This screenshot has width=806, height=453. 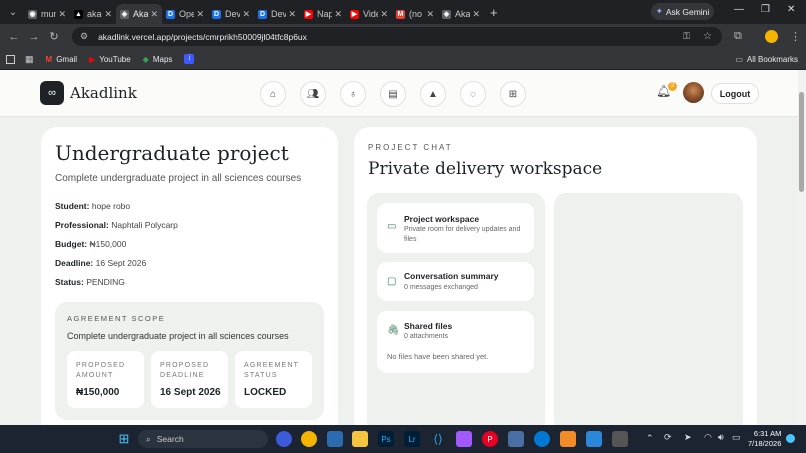 What do you see at coordinates (688, 437) in the screenshot?
I see `send-icon: ➤` at bounding box center [688, 437].